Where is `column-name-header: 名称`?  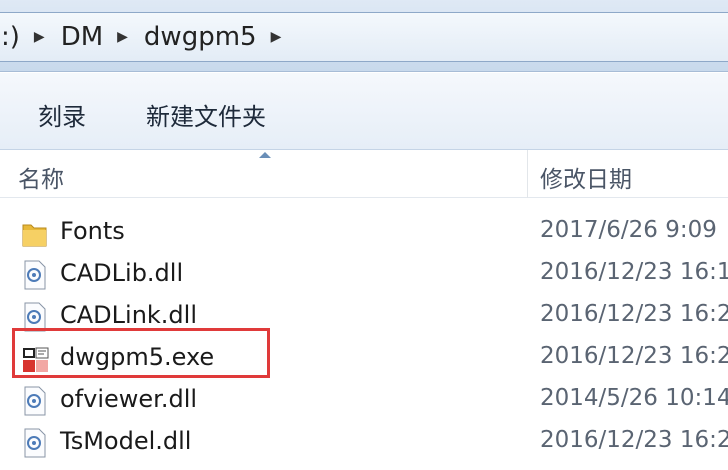
column-name-header: 名称 is located at coordinates (41, 177).